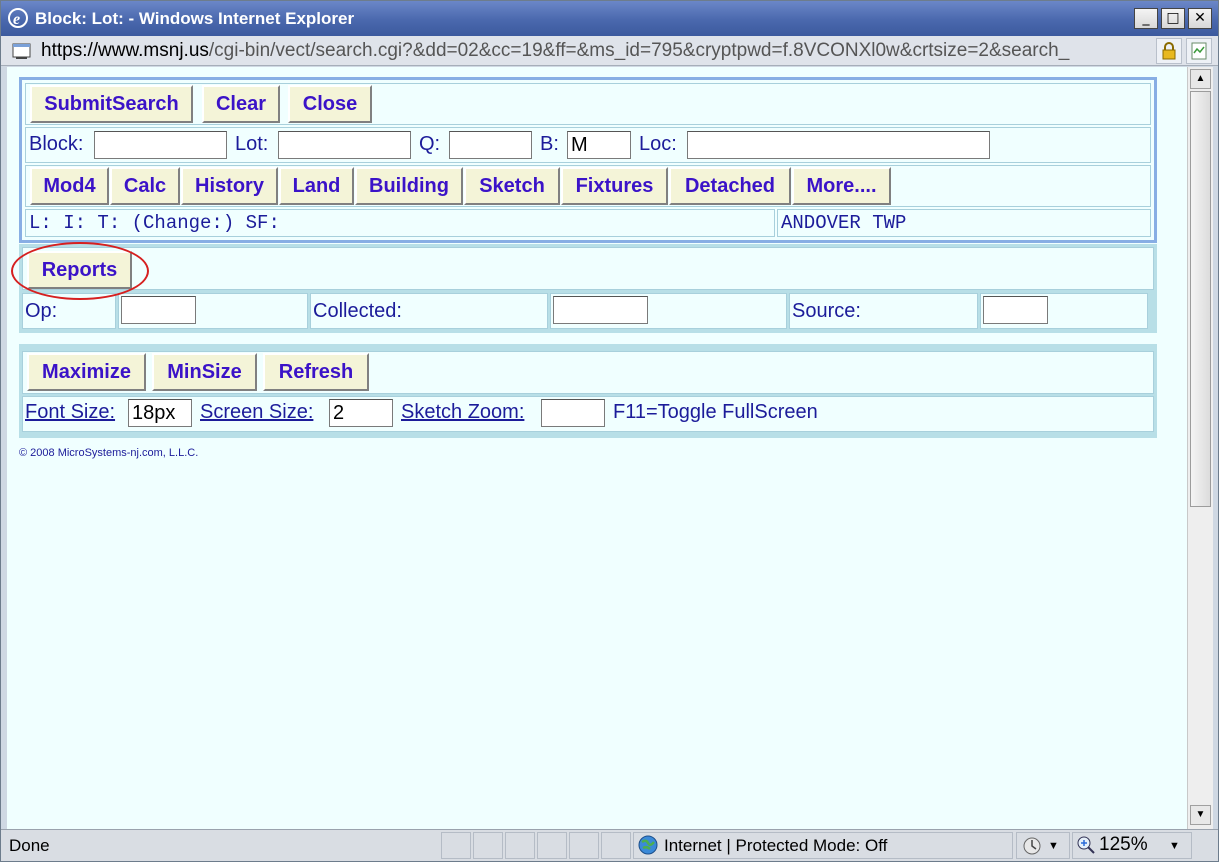 Image resolution: width=1219 pixels, height=862 pixels. What do you see at coordinates (648, 845) in the screenshot?
I see `globe-icon` at bounding box center [648, 845].